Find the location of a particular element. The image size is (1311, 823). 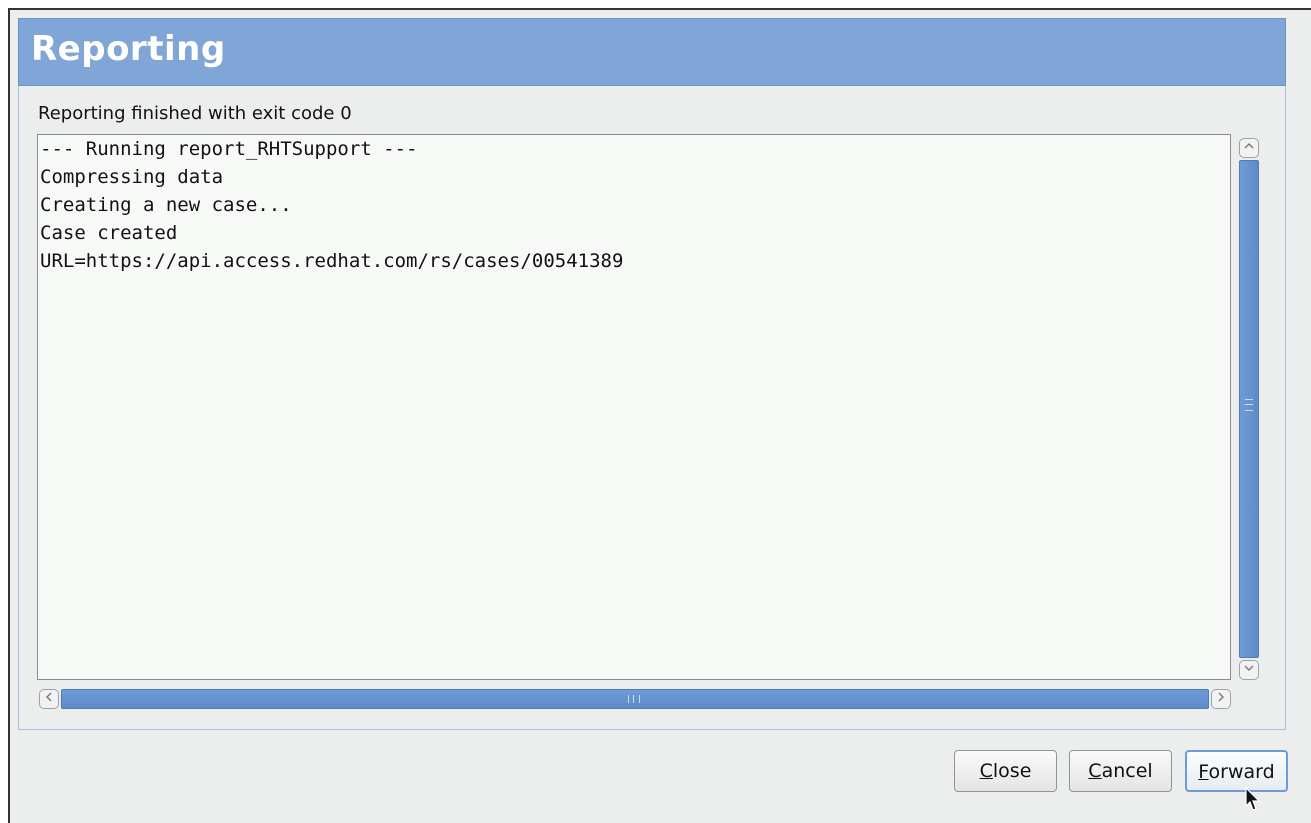

cancel-button: Cancel is located at coordinates (1120, 771).